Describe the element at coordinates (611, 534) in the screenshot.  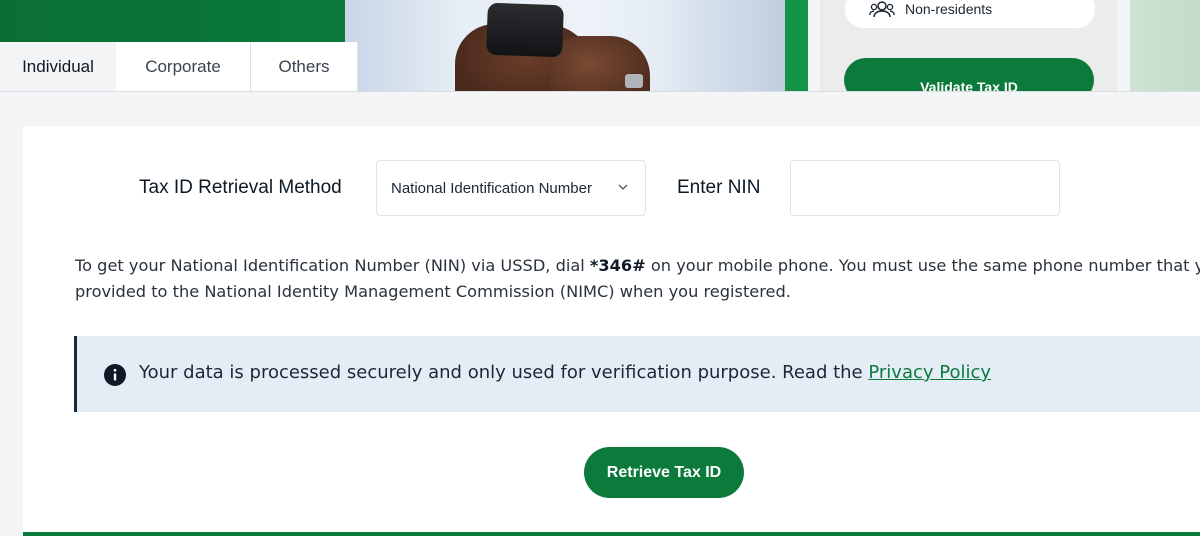
I see `card-bottom-border` at that location.